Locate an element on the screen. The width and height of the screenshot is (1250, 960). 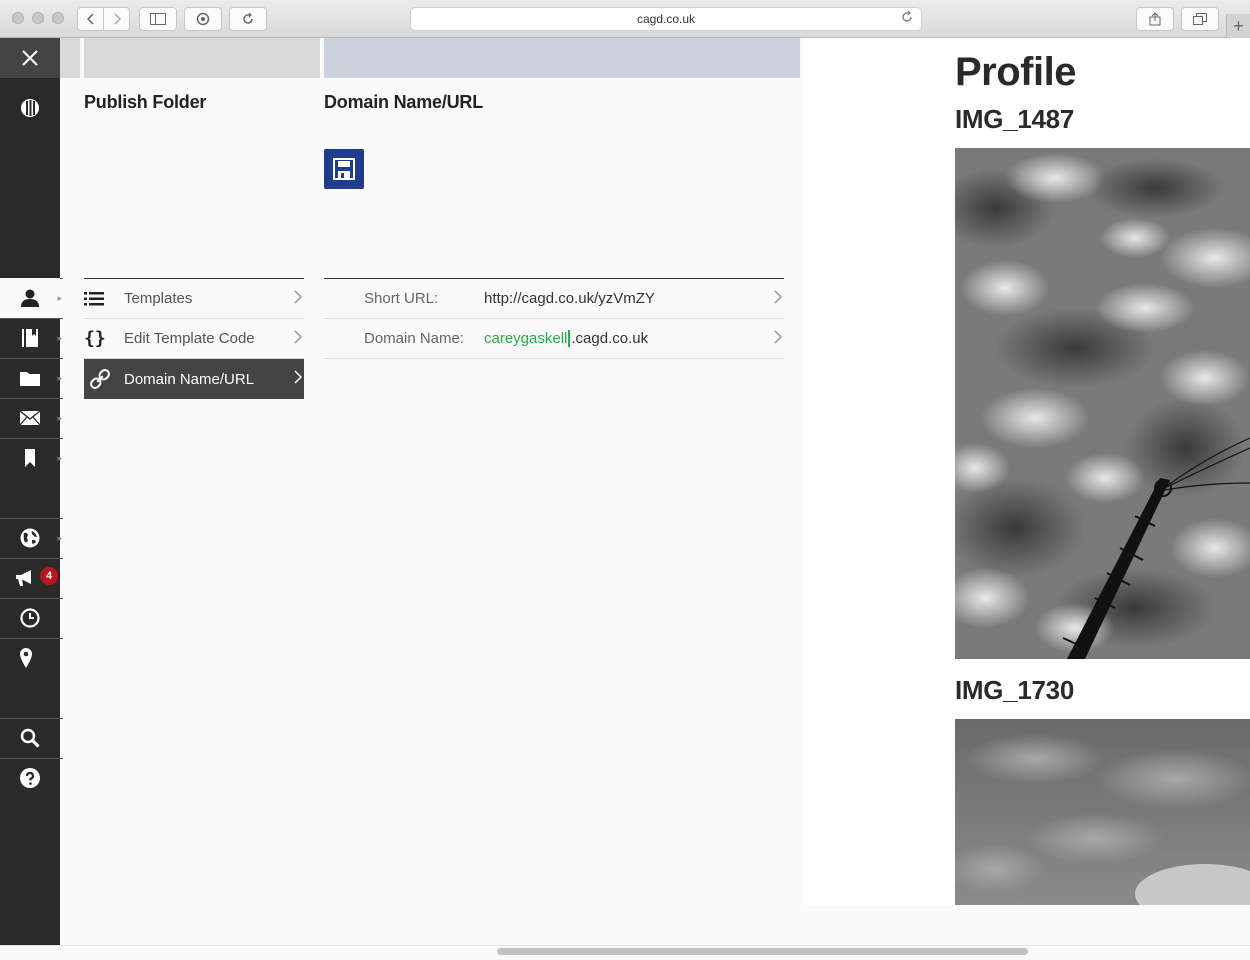
sidebar-toggle-icon is located at coordinates (158, 19).